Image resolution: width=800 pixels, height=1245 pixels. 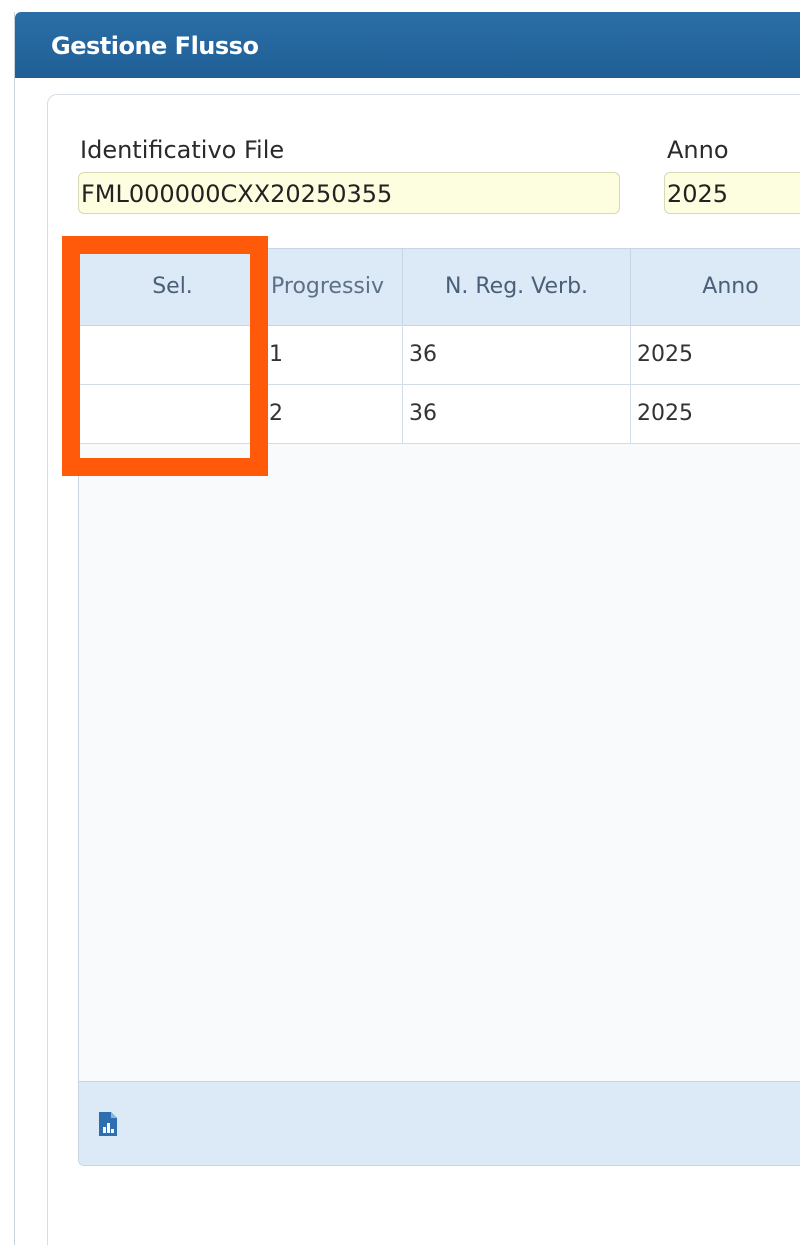 What do you see at coordinates (517, 287) in the screenshot?
I see `column-header-n-reg-verb: N. Reg. Verb.` at bounding box center [517, 287].